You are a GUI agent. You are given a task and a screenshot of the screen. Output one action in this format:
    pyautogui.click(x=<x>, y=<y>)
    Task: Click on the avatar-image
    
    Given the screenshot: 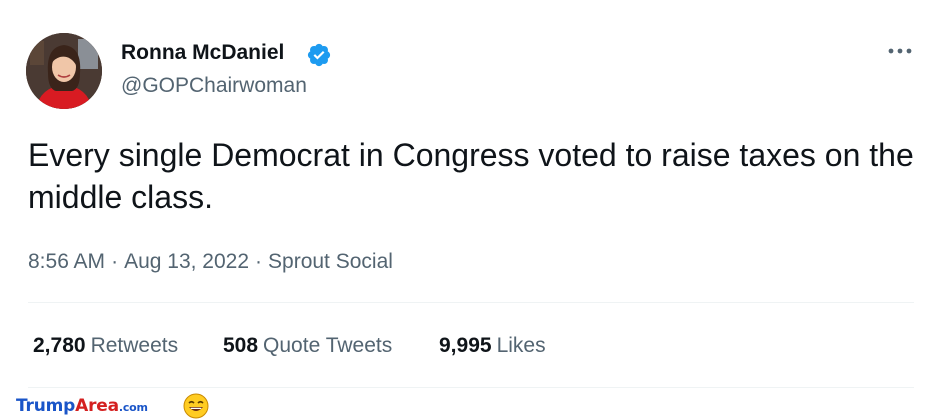 What is the action you would take?
    pyautogui.click(x=64, y=71)
    